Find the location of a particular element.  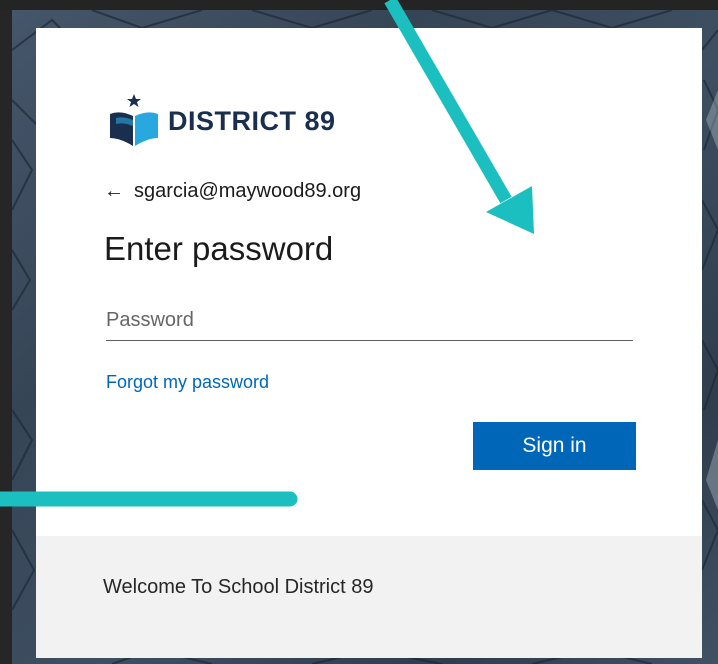

forgot-password-link: Forgot my password is located at coordinates (187, 382).